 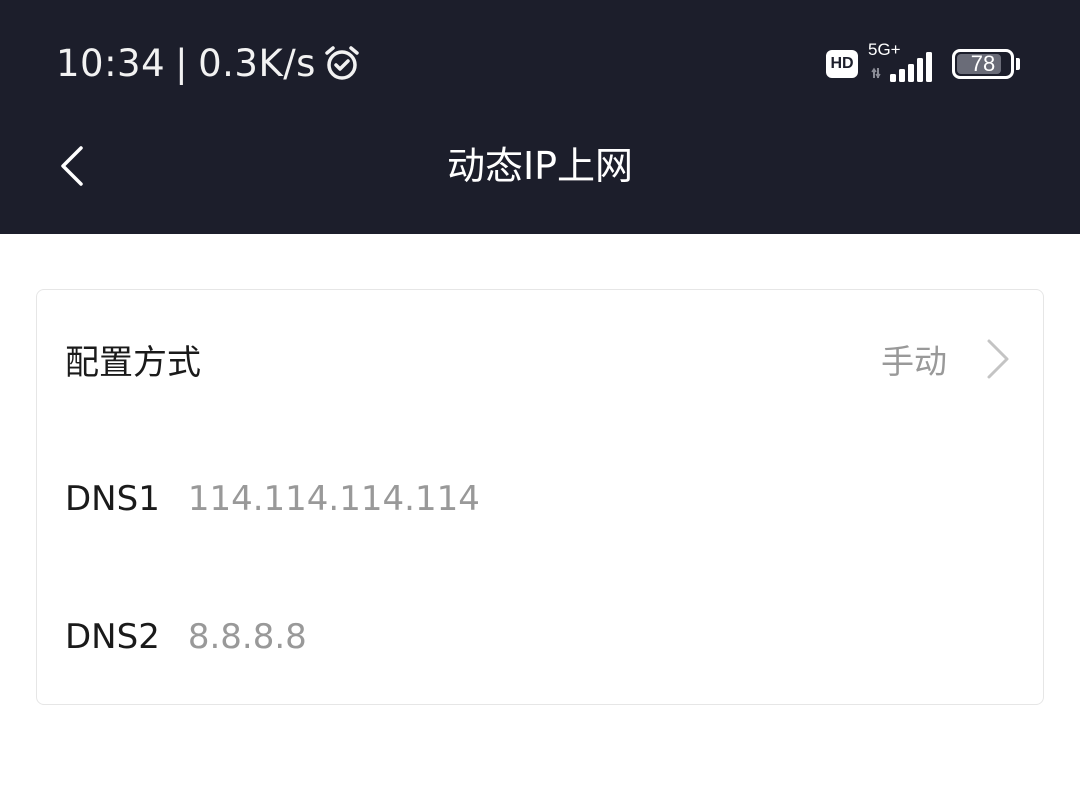 What do you see at coordinates (257, 63) in the screenshot?
I see `net-speed: 0.3K/s` at bounding box center [257, 63].